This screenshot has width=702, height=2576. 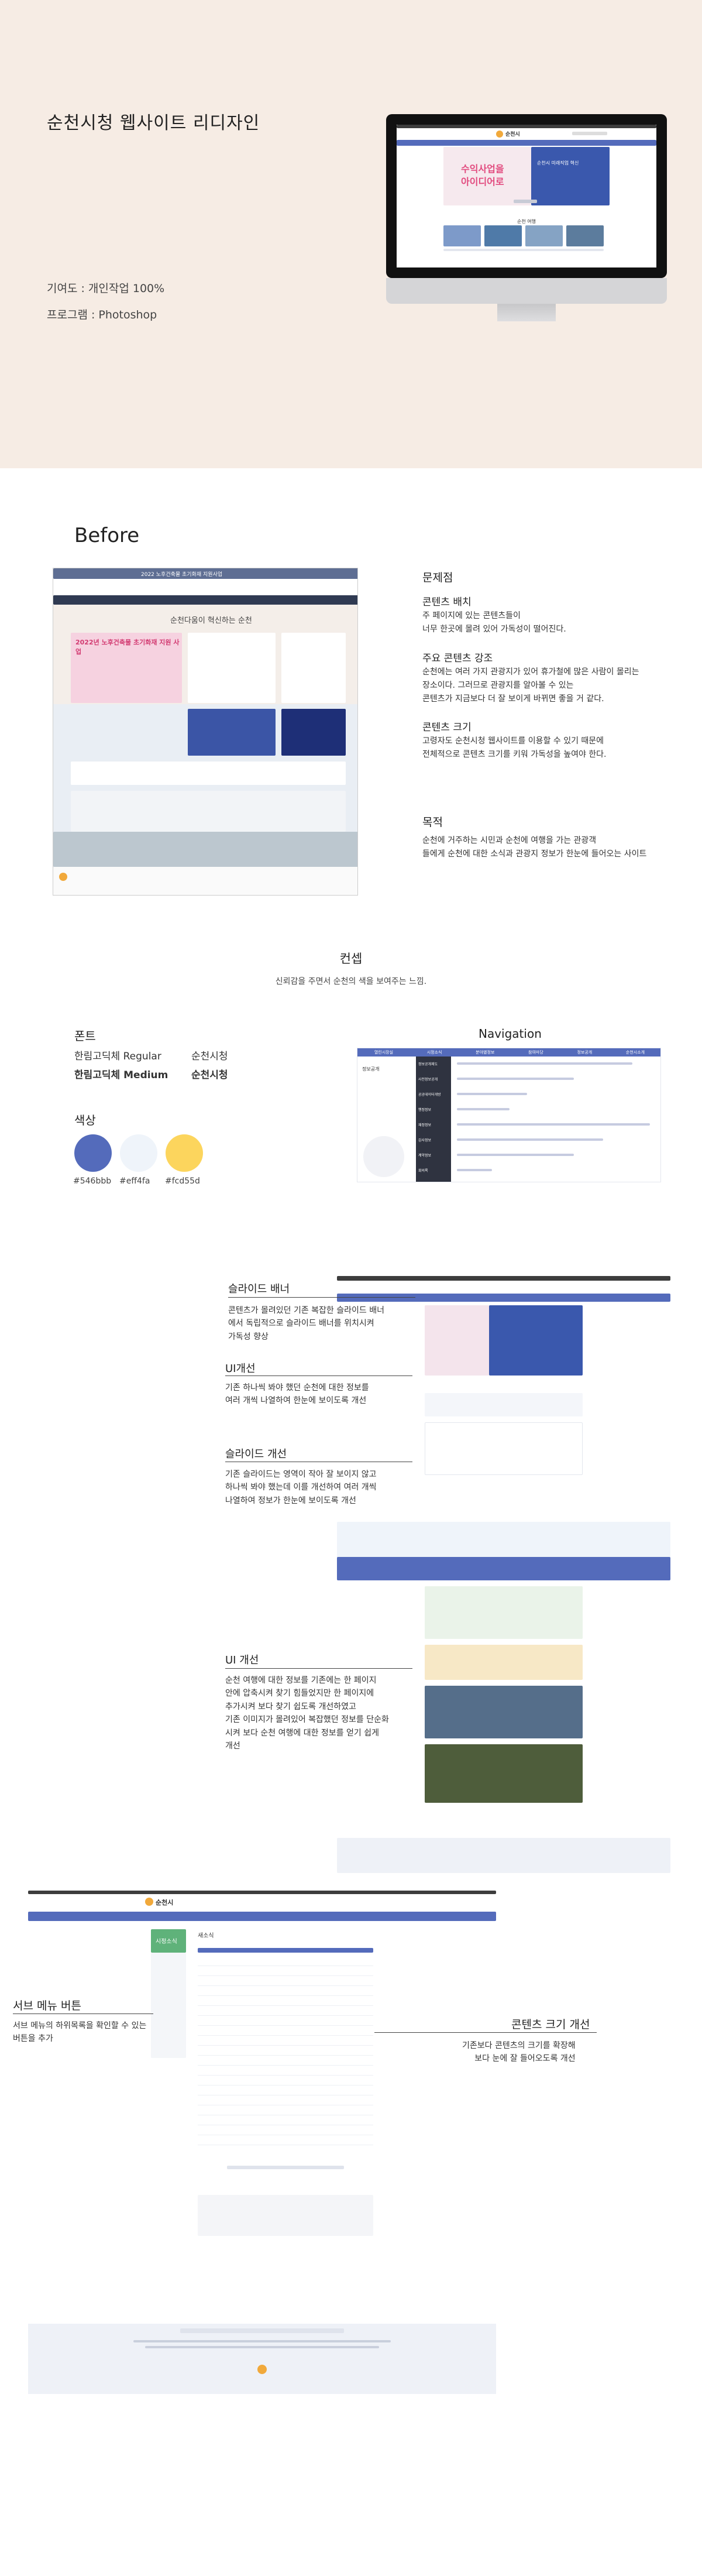 What do you see at coordinates (510, 1034) in the screenshot?
I see `navigation-heading: Navigation` at bounding box center [510, 1034].